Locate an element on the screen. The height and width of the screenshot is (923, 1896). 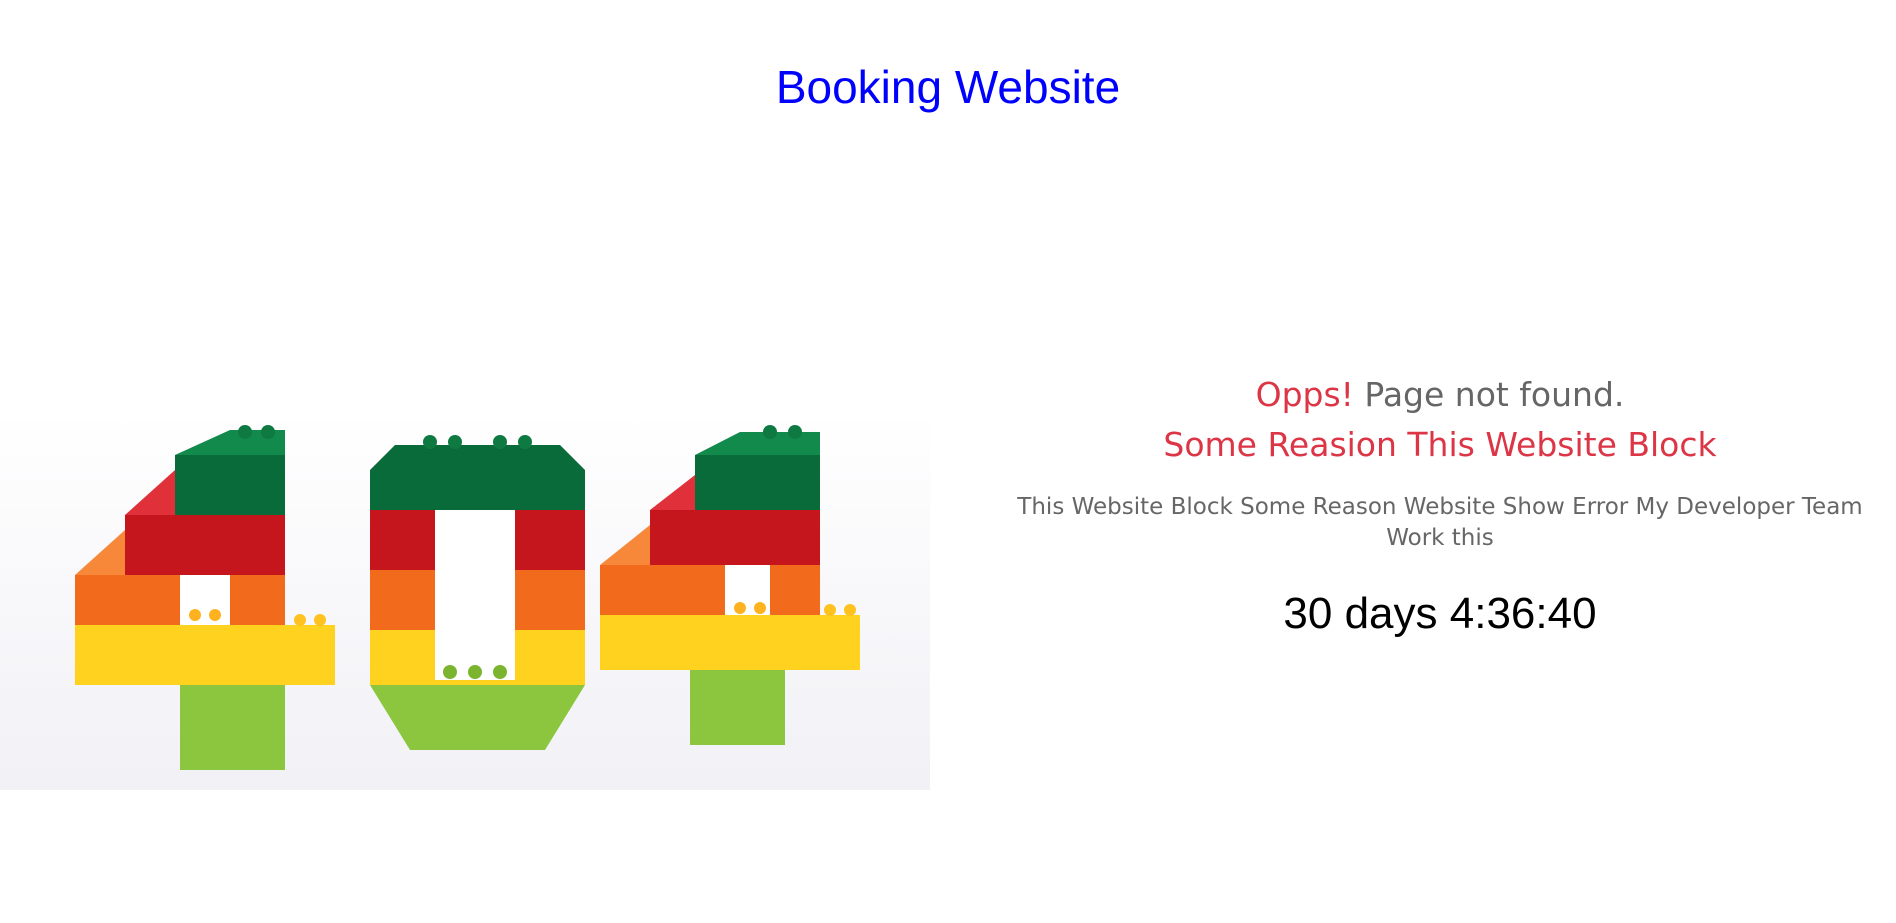
error-headline-text: Page not found. is located at coordinates (1489, 394).